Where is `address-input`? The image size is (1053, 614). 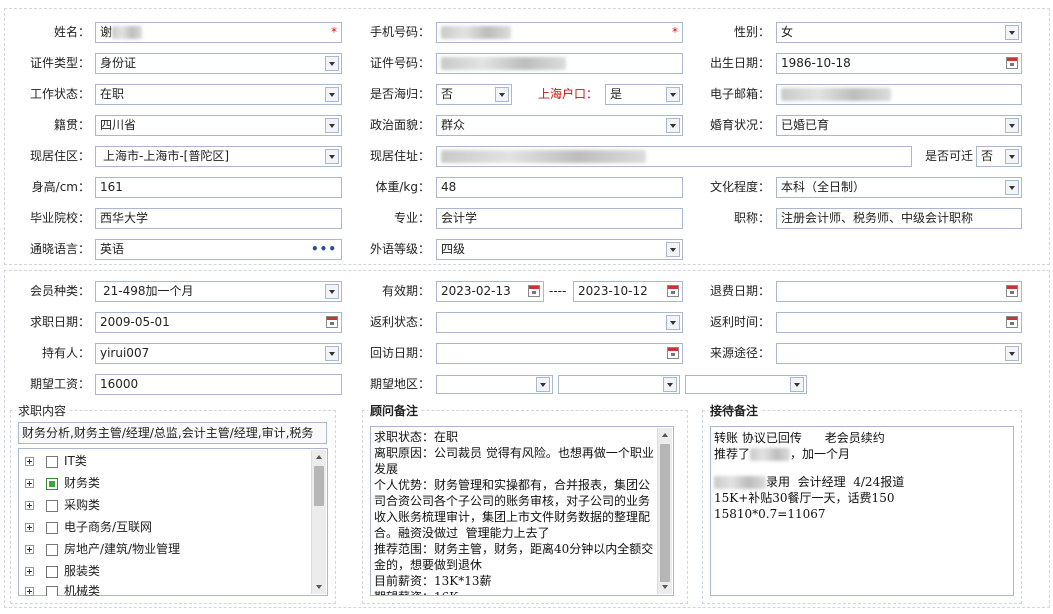
address-input is located at coordinates (674, 156).